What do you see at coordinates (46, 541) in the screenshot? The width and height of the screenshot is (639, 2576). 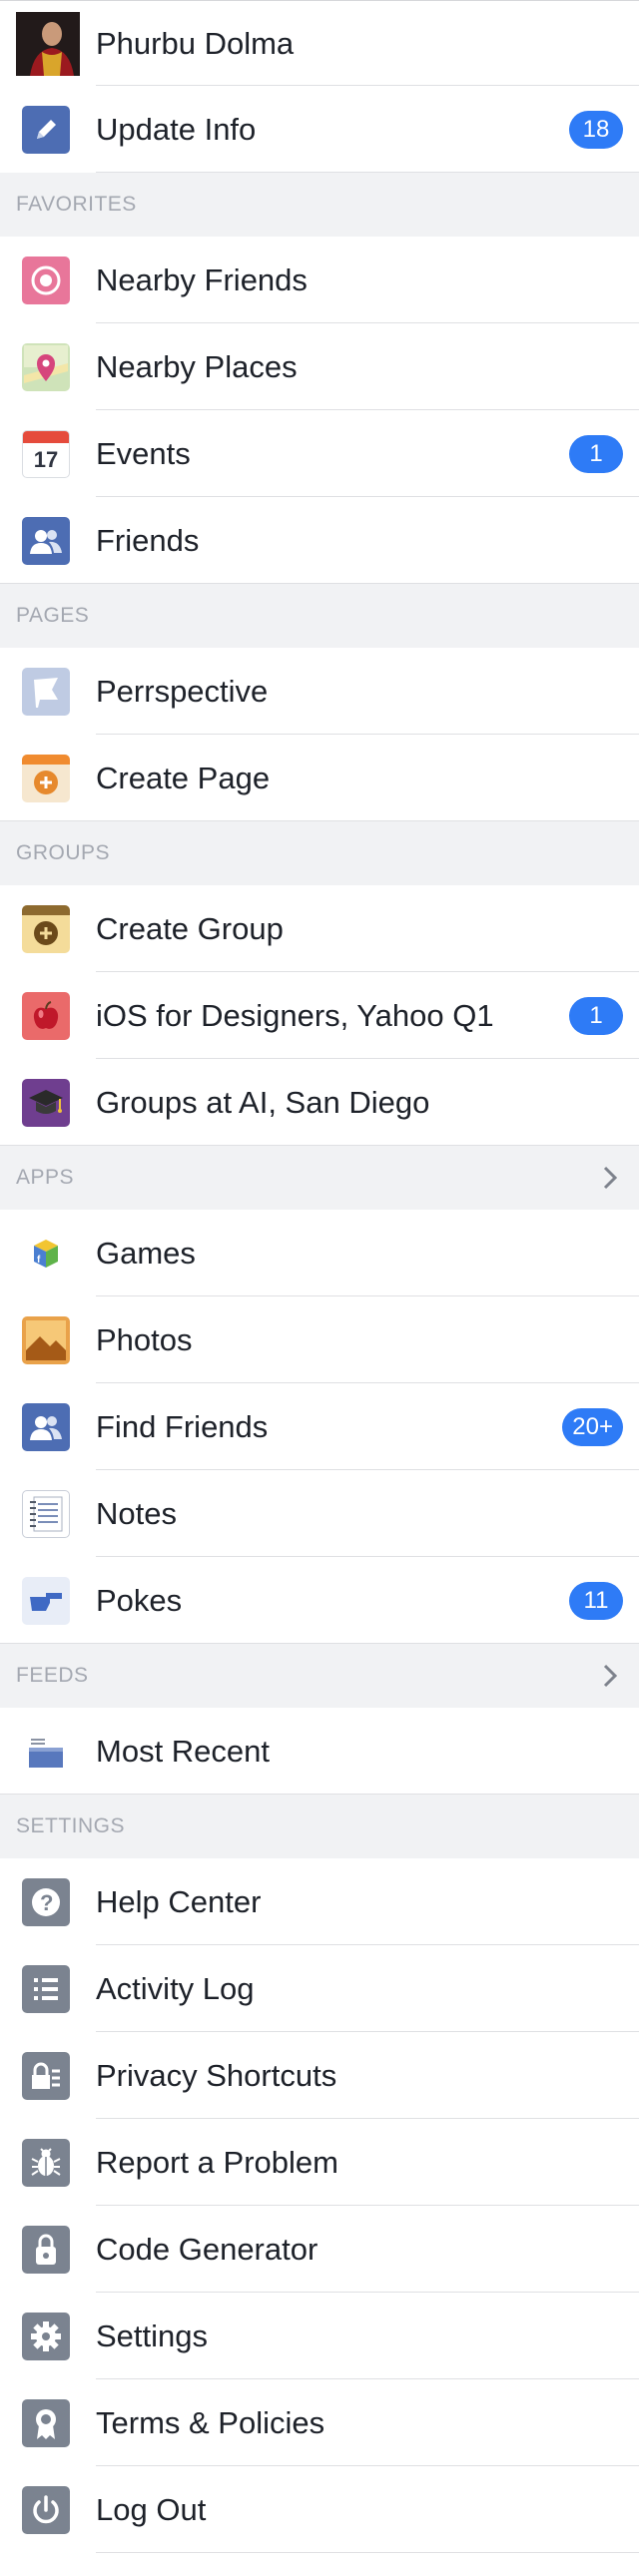 I see `friends-icon` at bounding box center [46, 541].